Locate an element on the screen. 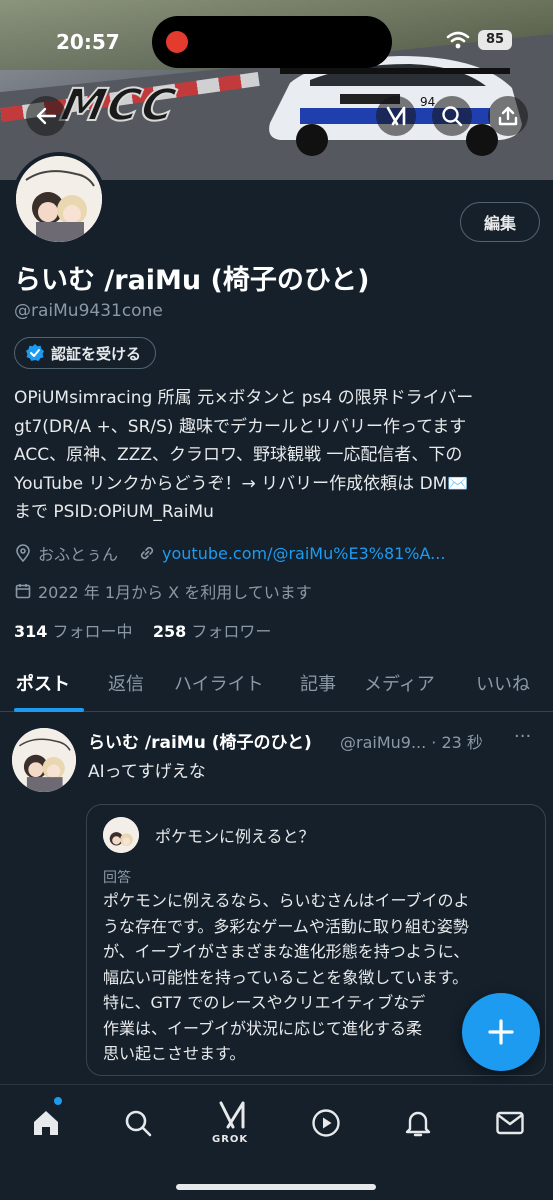 This screenshot has height=1200, width=553. mail-icon is located at coordinates (510, 1123).